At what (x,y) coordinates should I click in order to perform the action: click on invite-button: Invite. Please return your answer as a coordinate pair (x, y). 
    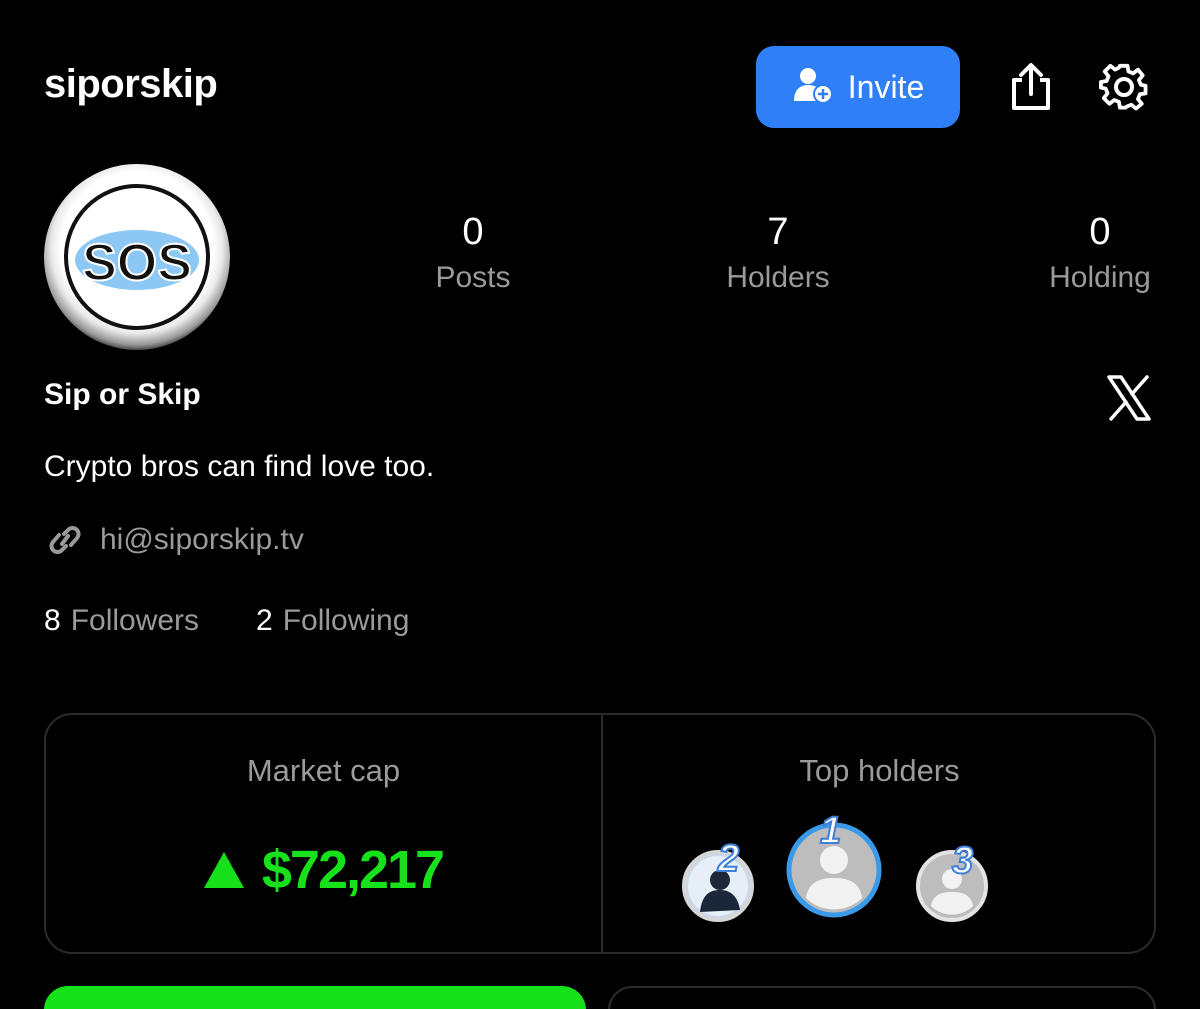
    Looking at the image, I should click on (858, 87).